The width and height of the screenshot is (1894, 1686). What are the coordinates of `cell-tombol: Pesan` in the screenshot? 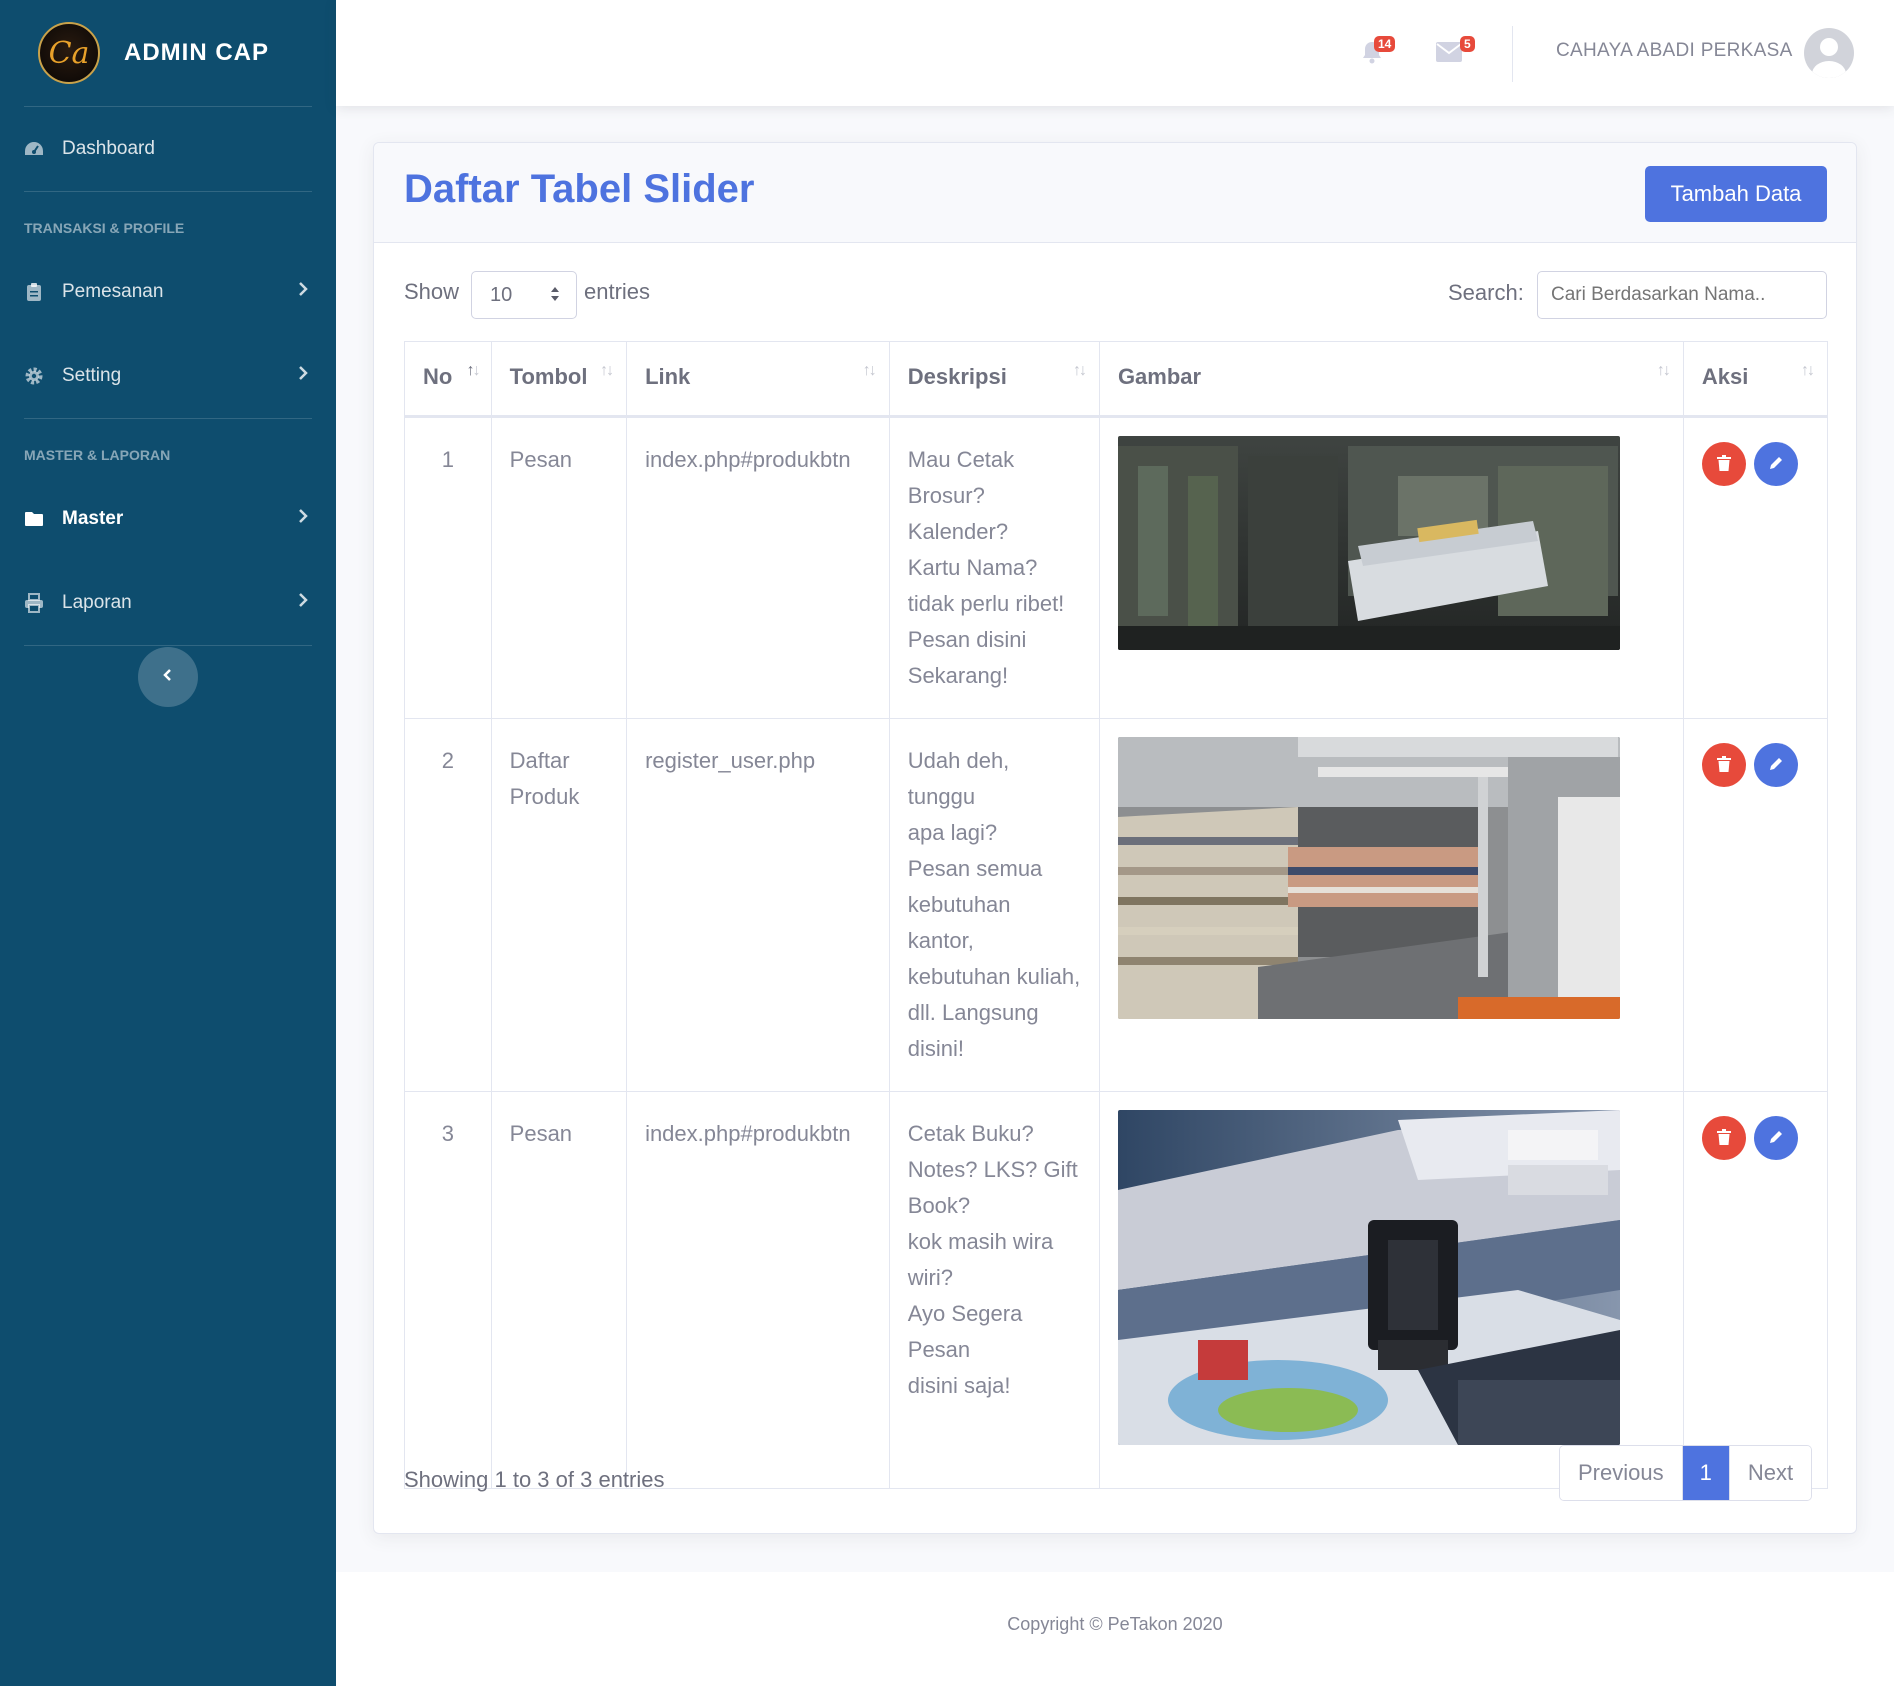 It's located at (559, 1290).